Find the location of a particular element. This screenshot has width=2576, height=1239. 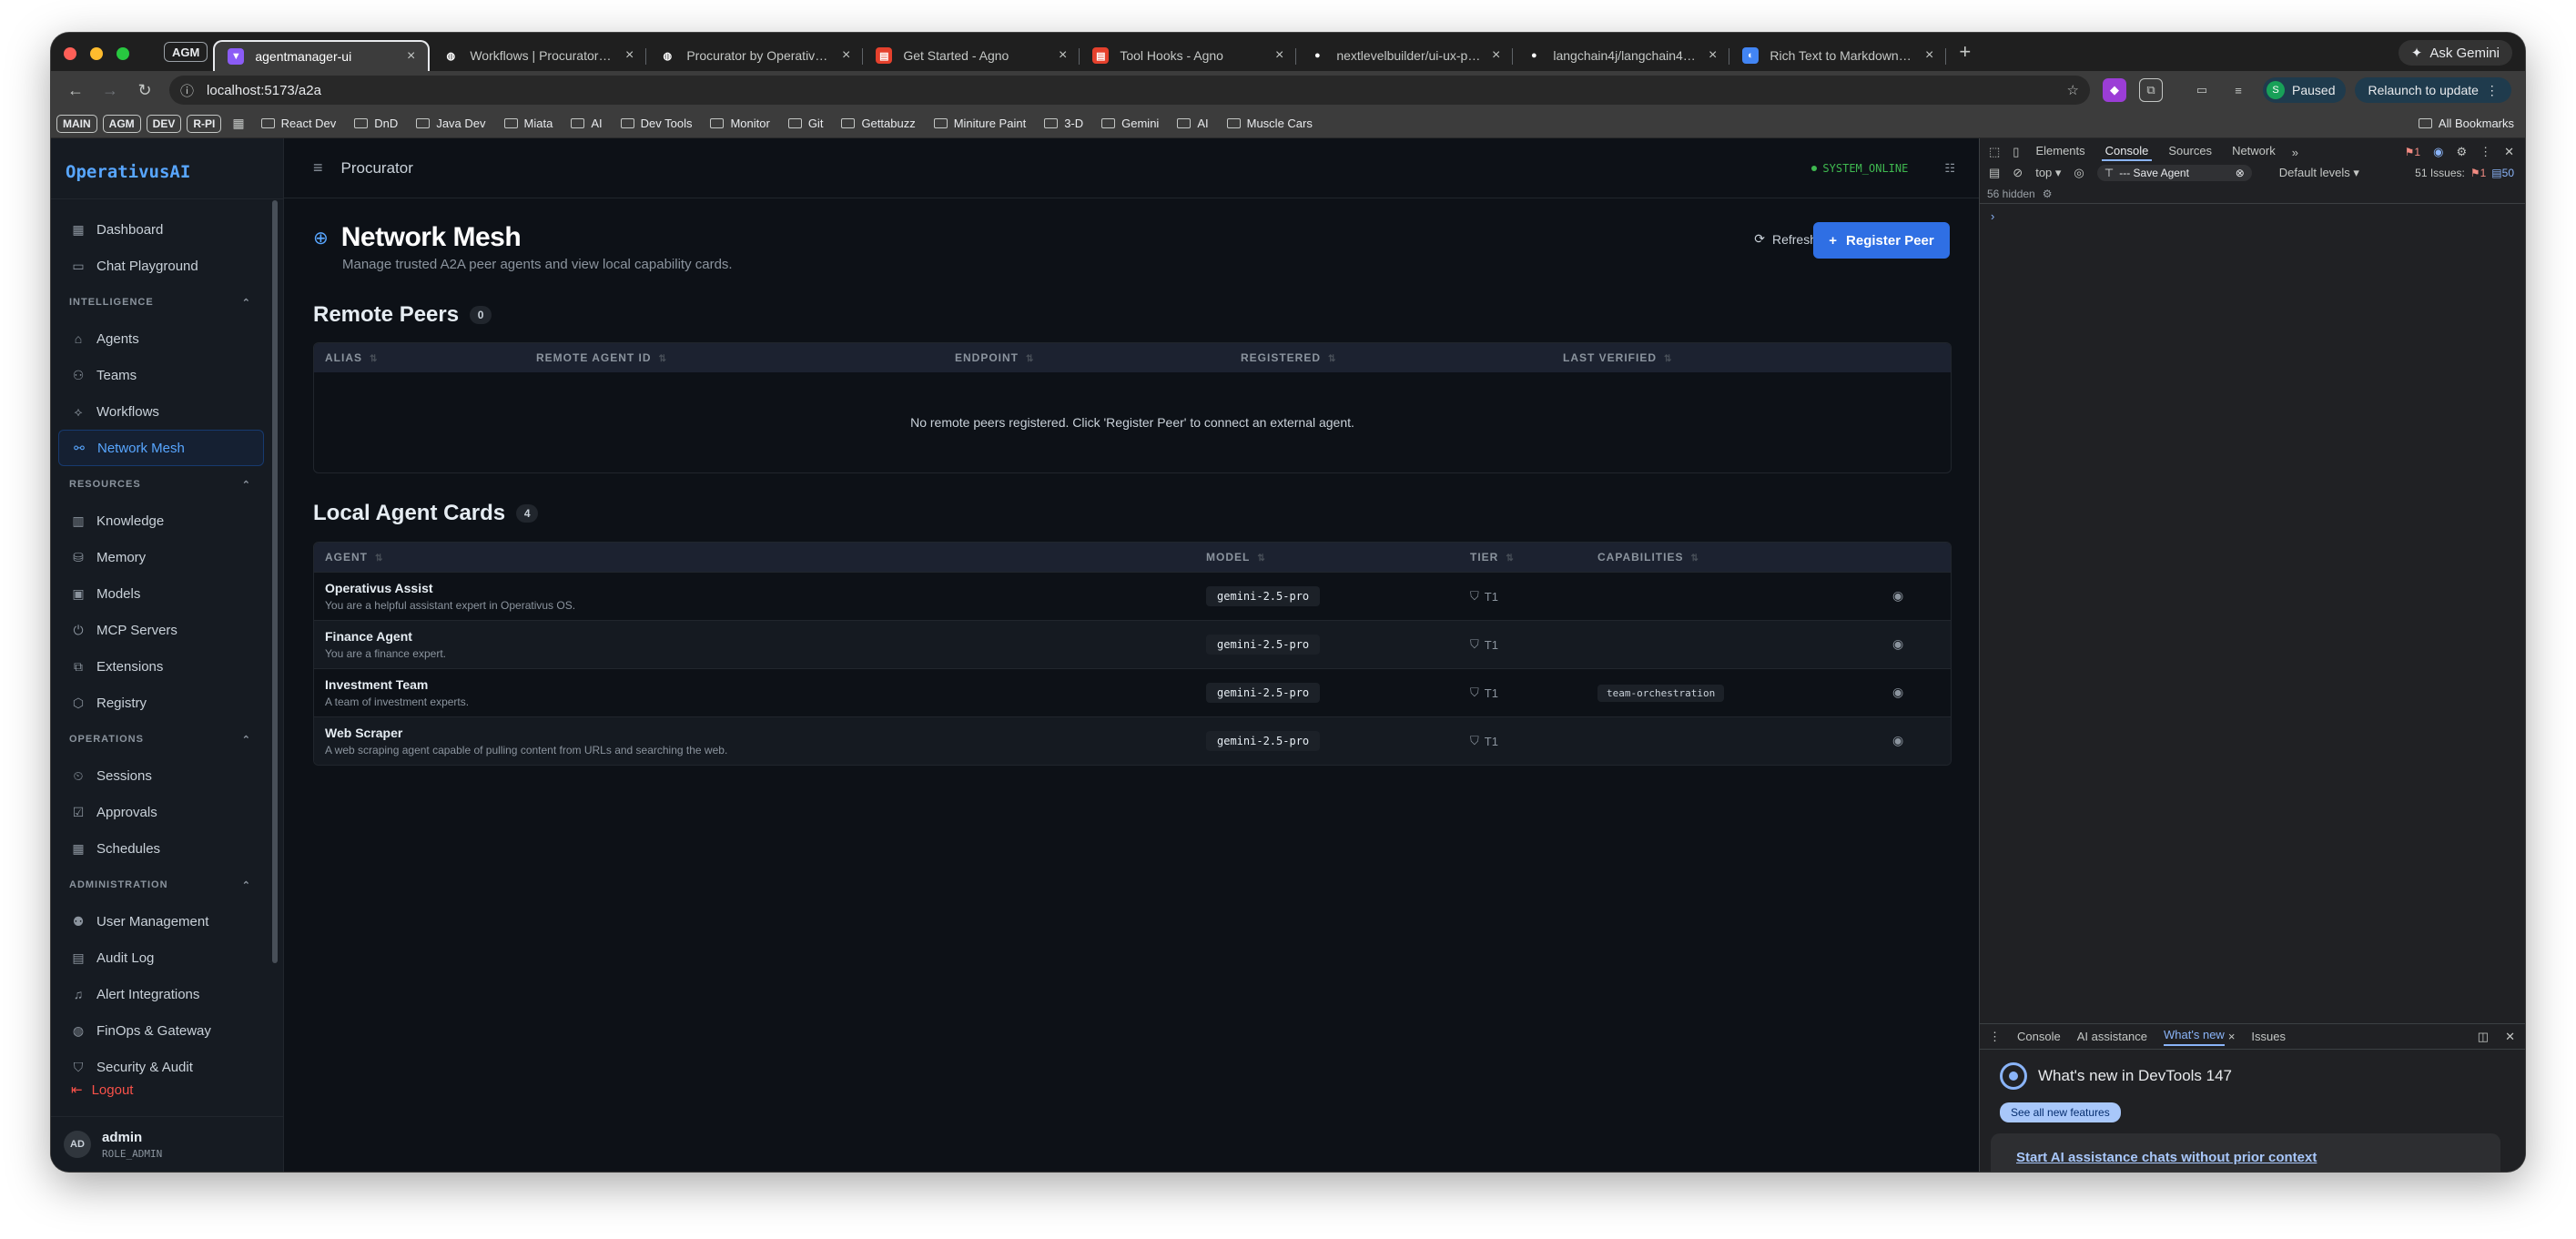

bookmark-folder: Monitor is located at coordinates (740, 123).